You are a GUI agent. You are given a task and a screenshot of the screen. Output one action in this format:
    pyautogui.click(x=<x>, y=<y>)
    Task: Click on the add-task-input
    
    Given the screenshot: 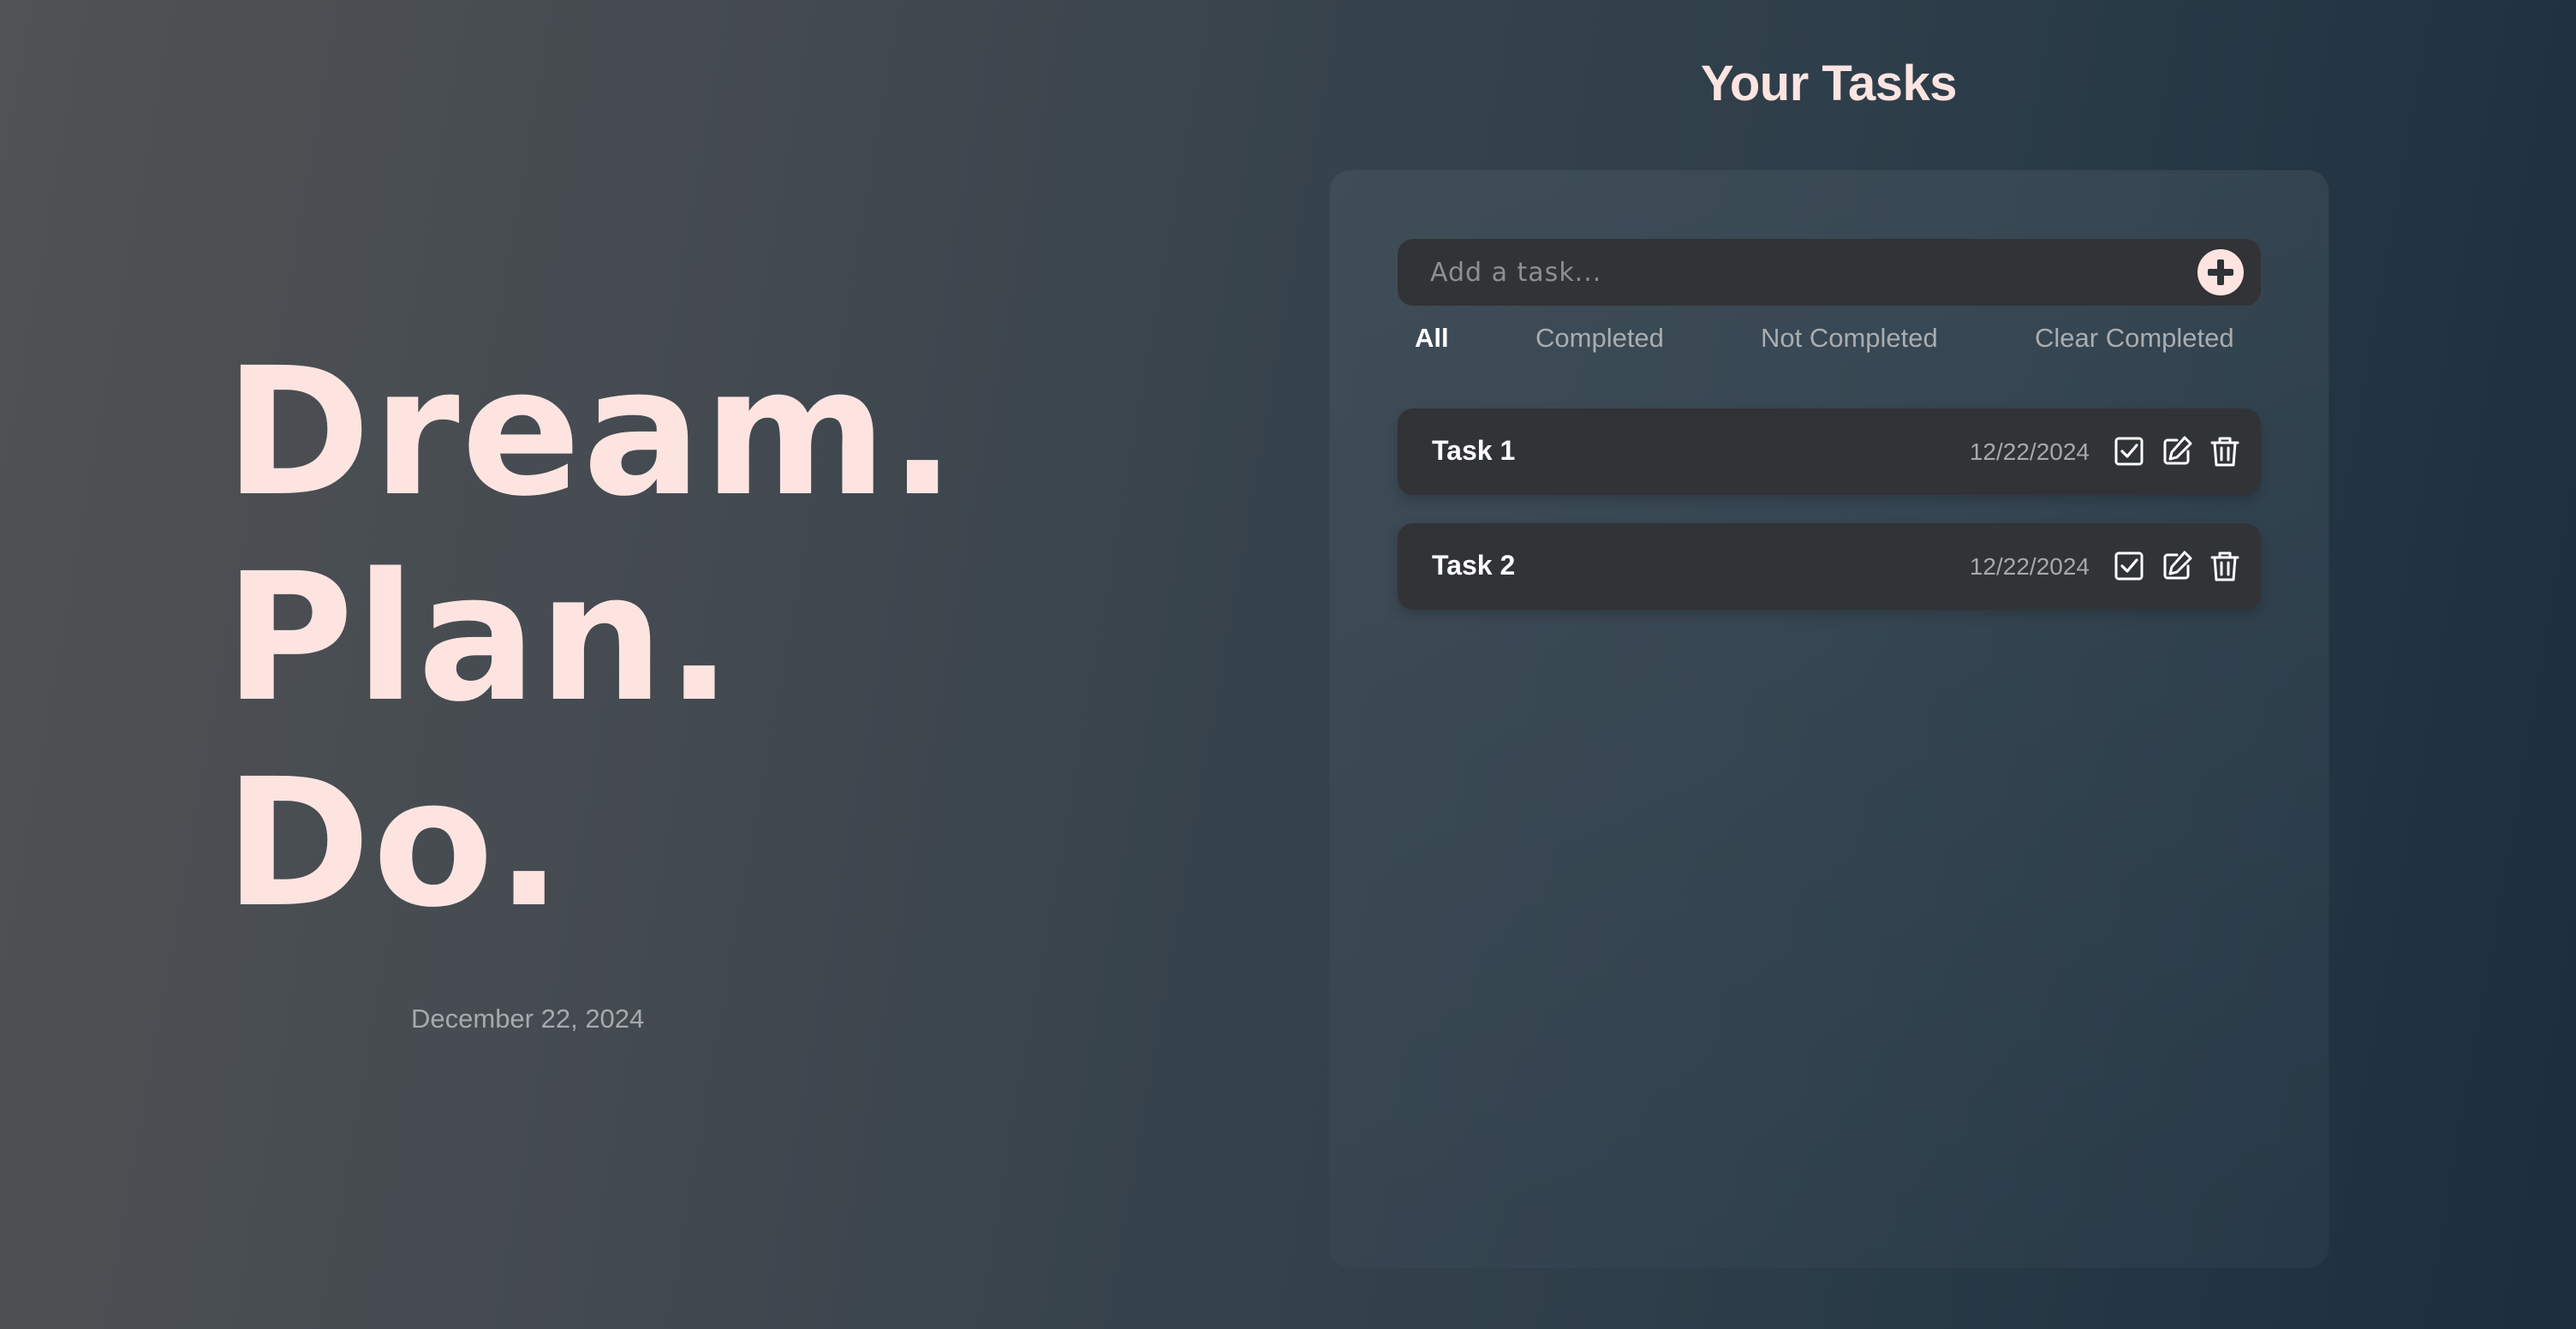 What is the action you would take?
    pyautogui.click(x=1807, y=272)
    